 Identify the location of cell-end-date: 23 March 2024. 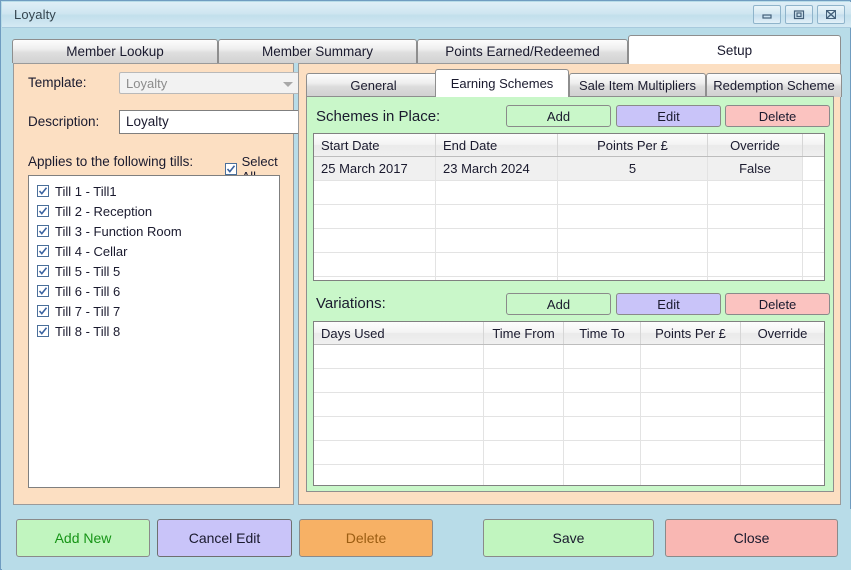
(497, 168).